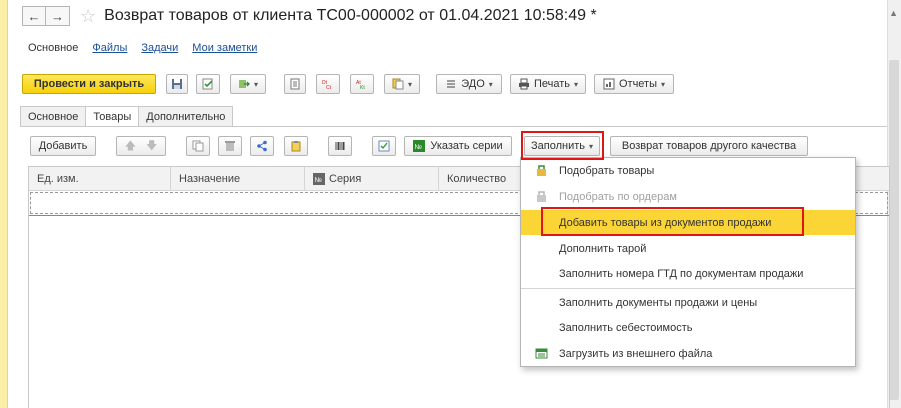  What do you see at coordinates (453, 126) in the screenshot?
I see `tabs-divider` at bounding box center [453, 126].